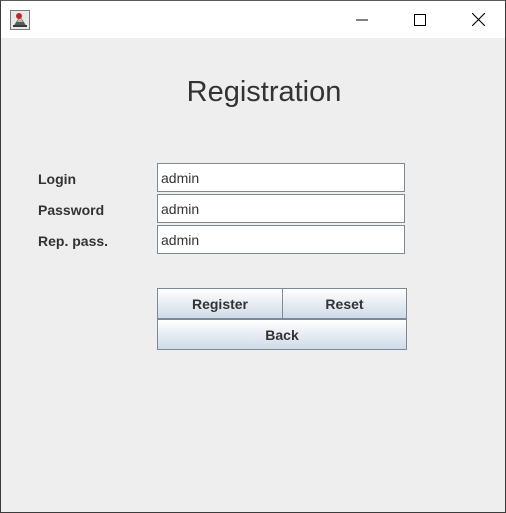 The image size is (506, 513). What do you see at coordinates (20, 20) in the screenshot?
I see `java-app-icon` at bounding box center [20, 20].